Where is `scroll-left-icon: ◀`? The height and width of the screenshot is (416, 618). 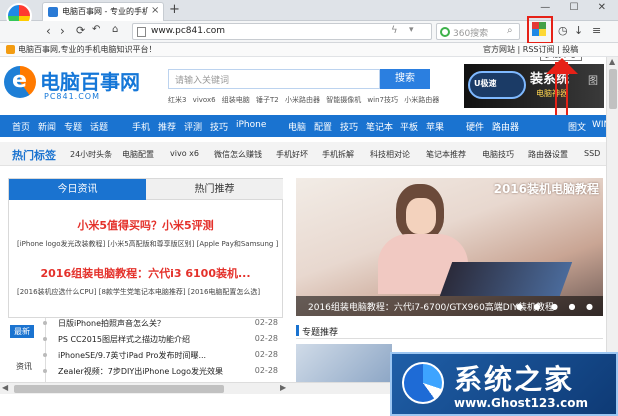 scroll-left-icon: ◀ is located at coordinates (5, 387).